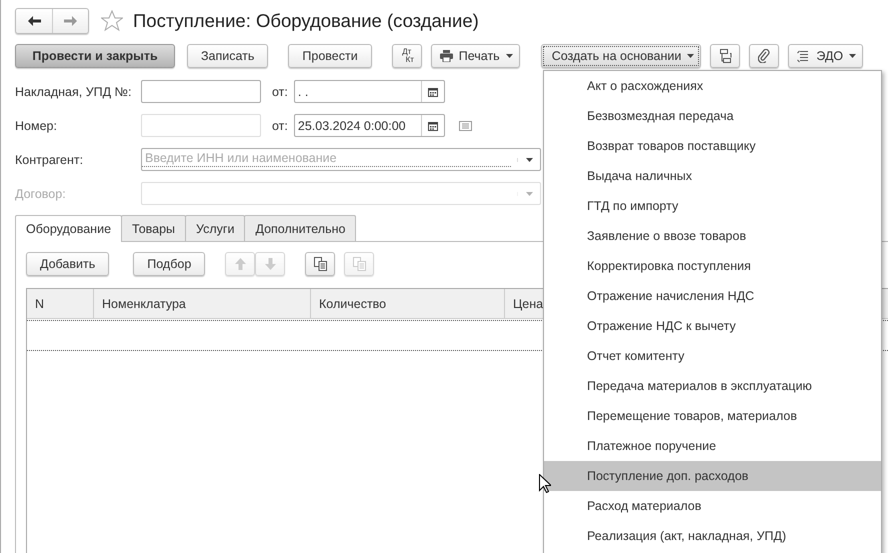  Describe the element at coordinates (112, 21) in the screenshot. I see `star-icon` at that location.